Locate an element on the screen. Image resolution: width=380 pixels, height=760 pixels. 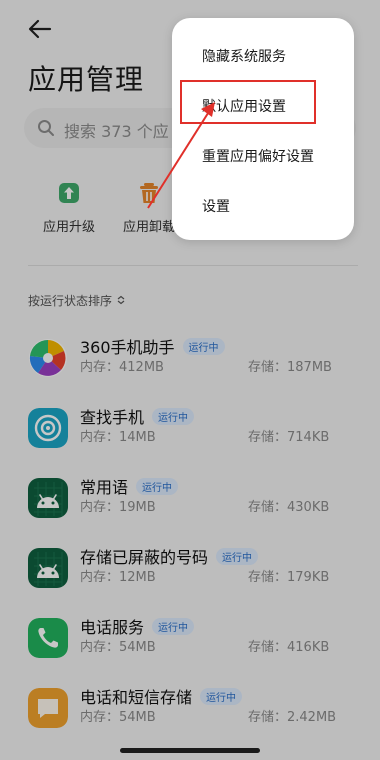
menu-item-settings: 设置 is located at coordinates (216, 206).